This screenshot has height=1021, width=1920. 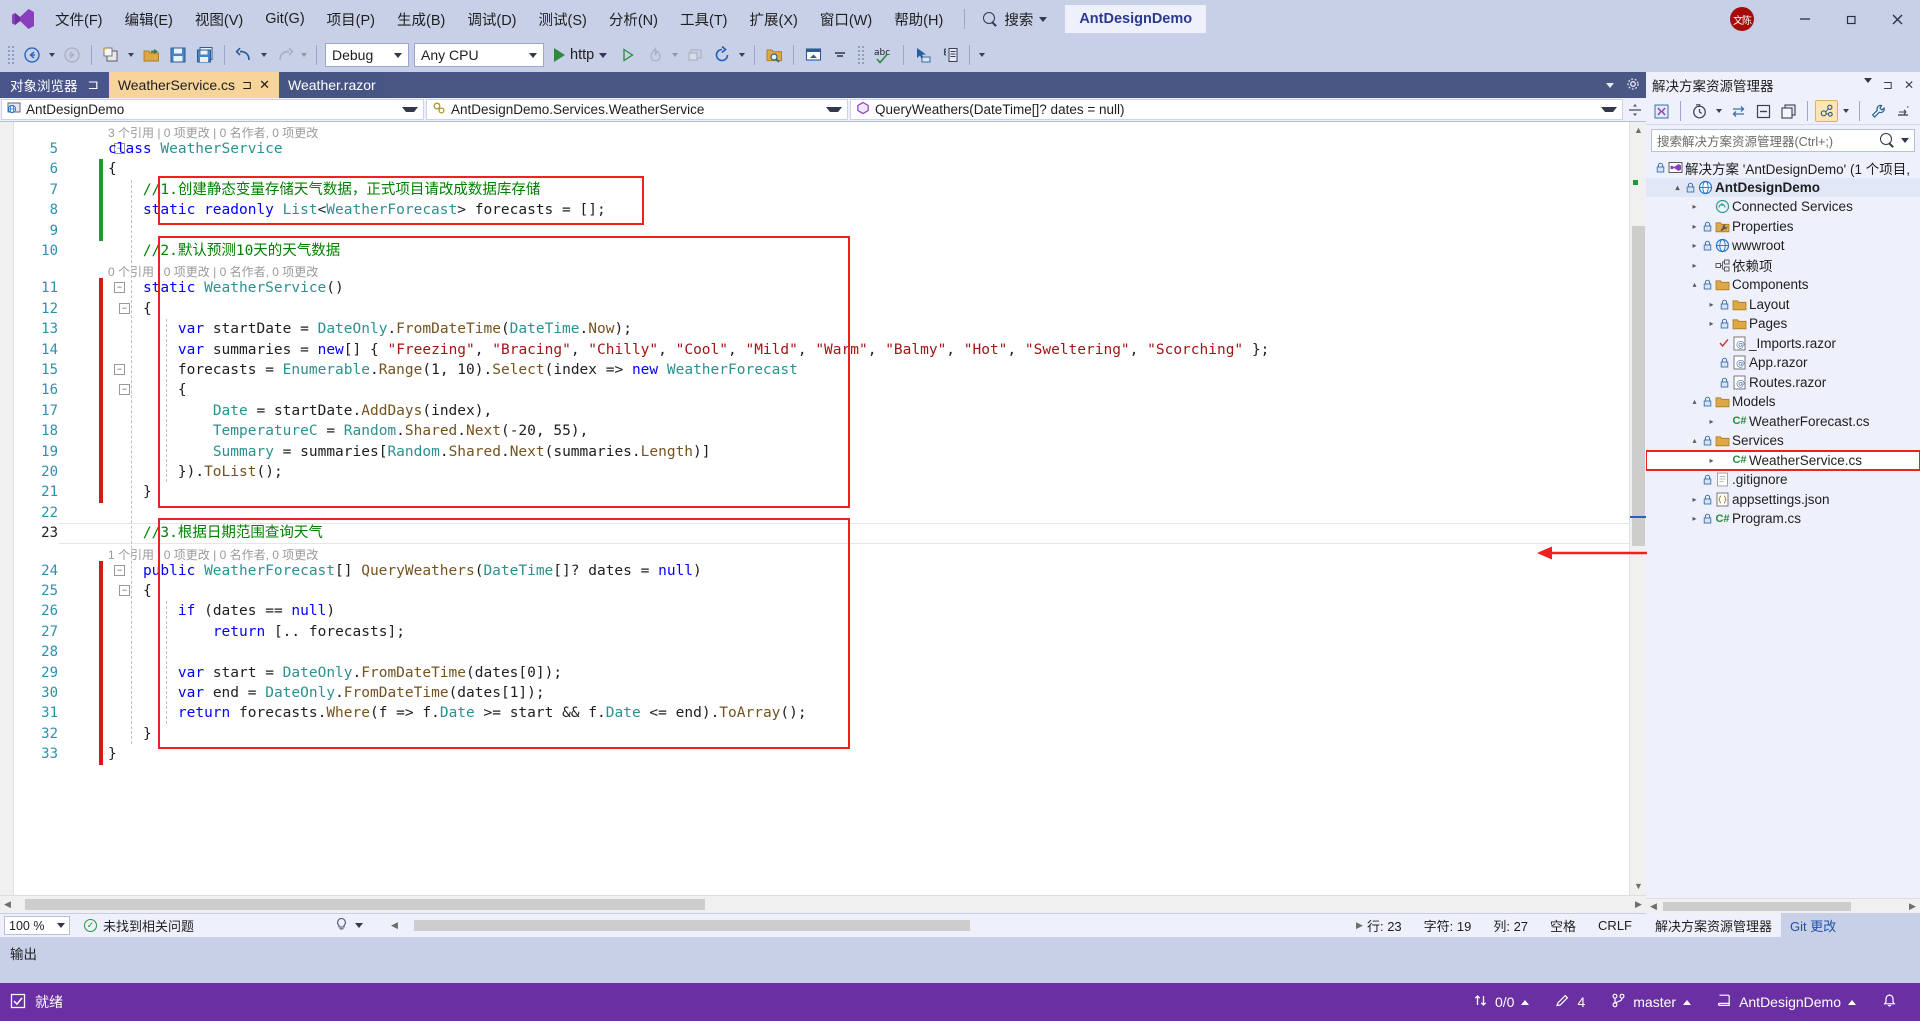 I want to click on se-hscroll-track, so click(x=1783, y=906).